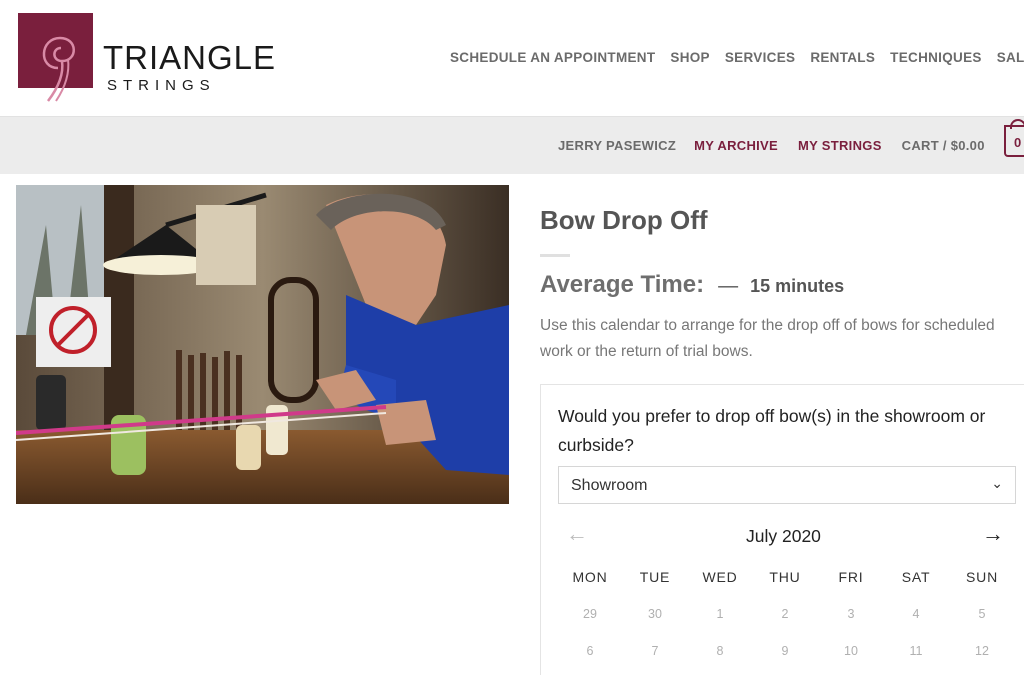 This screenshot has width=1024, height=675. What do you see at coordinates (577, 534) in the screenshot?
I see `arrow-left-icon: ←` at bounding box center [577, 534].